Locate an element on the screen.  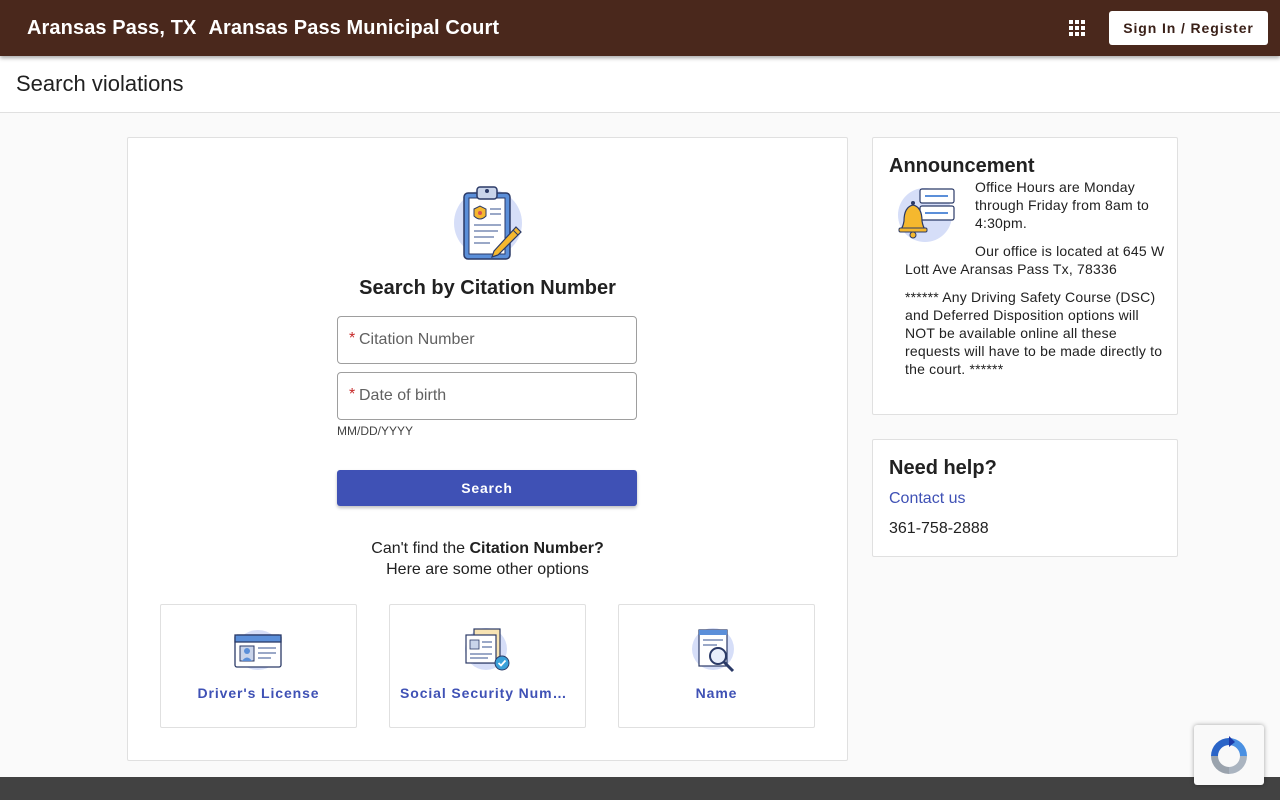
announcement-title: Announcement is located at coordinates (962, 166).